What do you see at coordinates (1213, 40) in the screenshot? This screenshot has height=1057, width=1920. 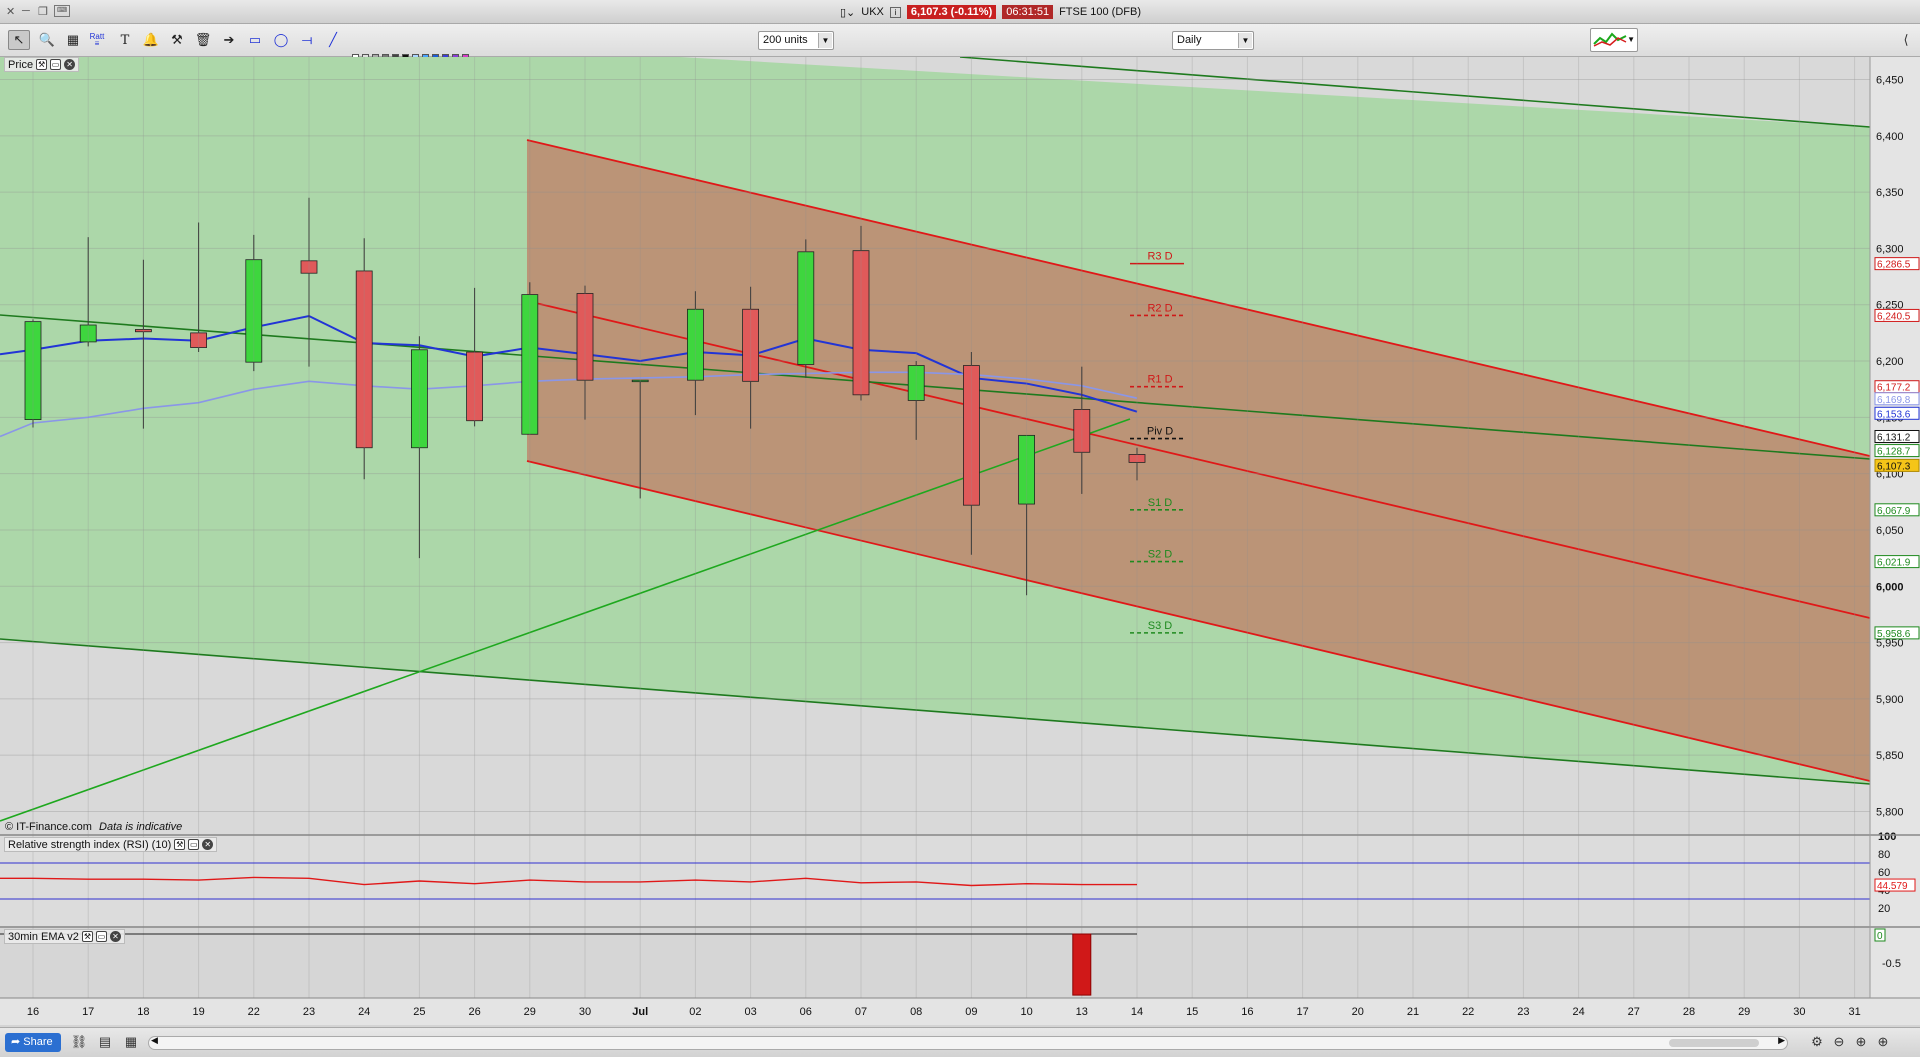 I see `timeframe-select: Daily ▼` at bounding box center [1213, 40].